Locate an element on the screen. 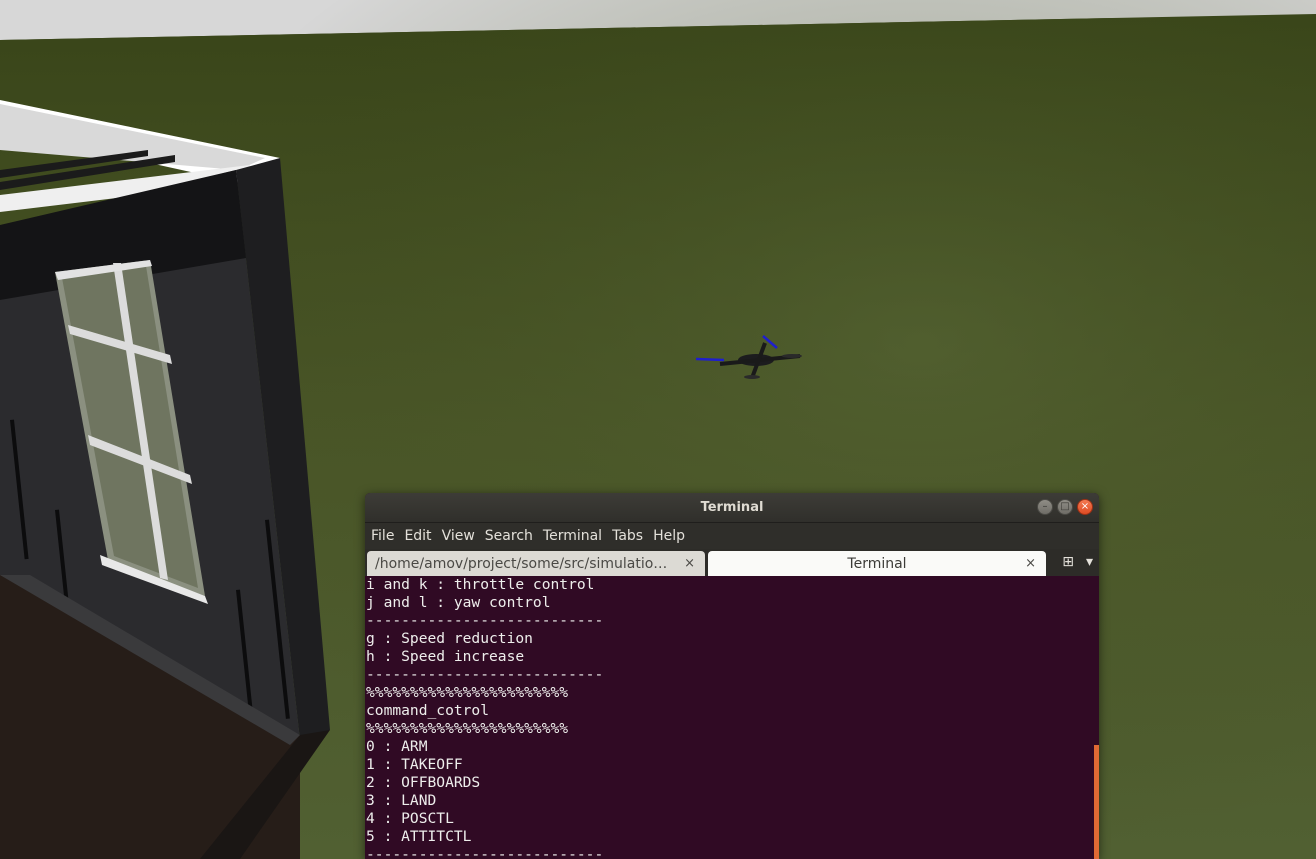  output-line: i and k : throttle control is located at coordinates (480, 584).